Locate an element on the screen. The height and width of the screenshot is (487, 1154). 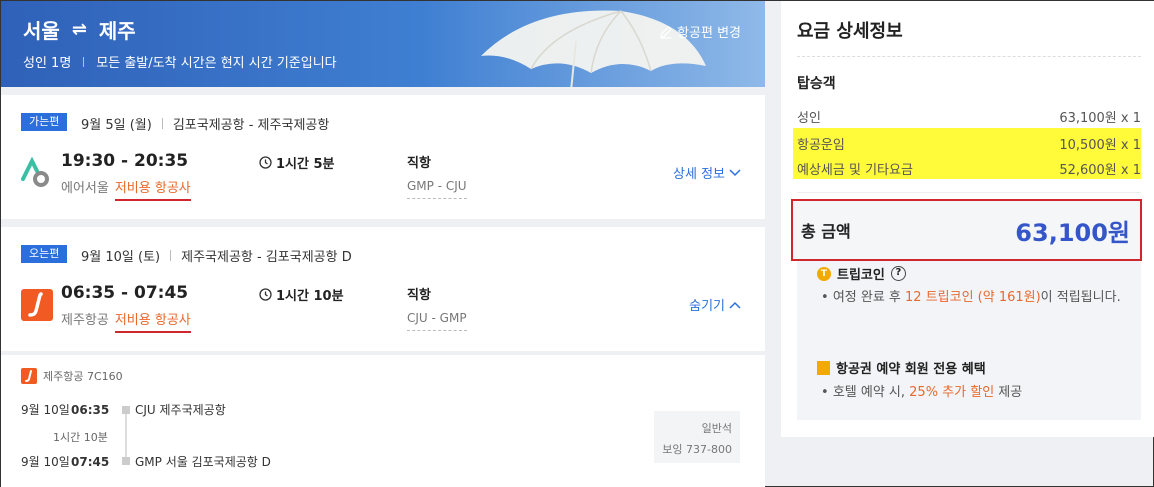
aircraft-type: 보잉 737-800 is located at coordinates (697, 449).